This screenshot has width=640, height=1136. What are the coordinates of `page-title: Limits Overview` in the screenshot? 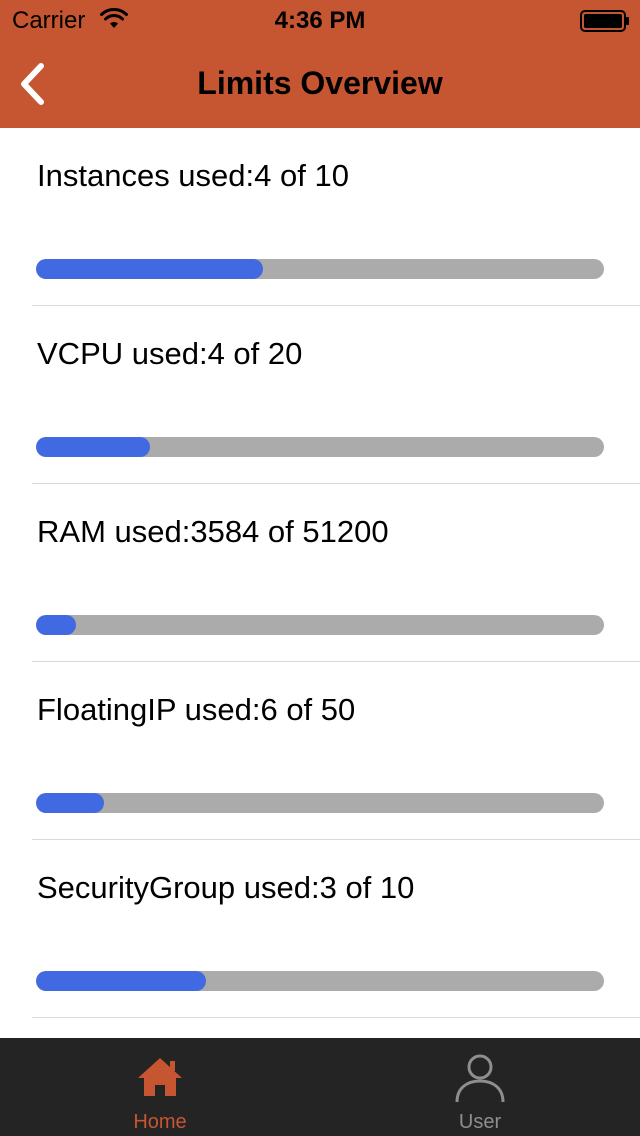 It's located at (320, 83).